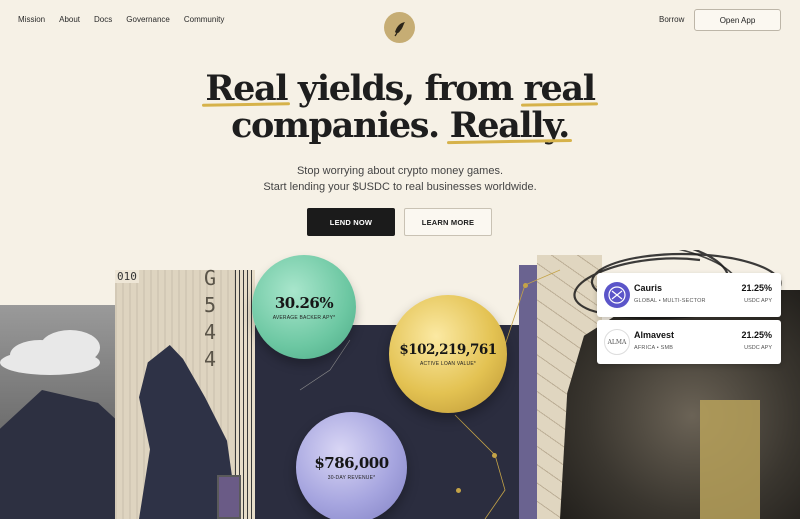 The height and width of the screenshot is (519, 800). Describe the element at coordinates (69, 19) in the screenshot. I see `nav-link-about: About` at that location.